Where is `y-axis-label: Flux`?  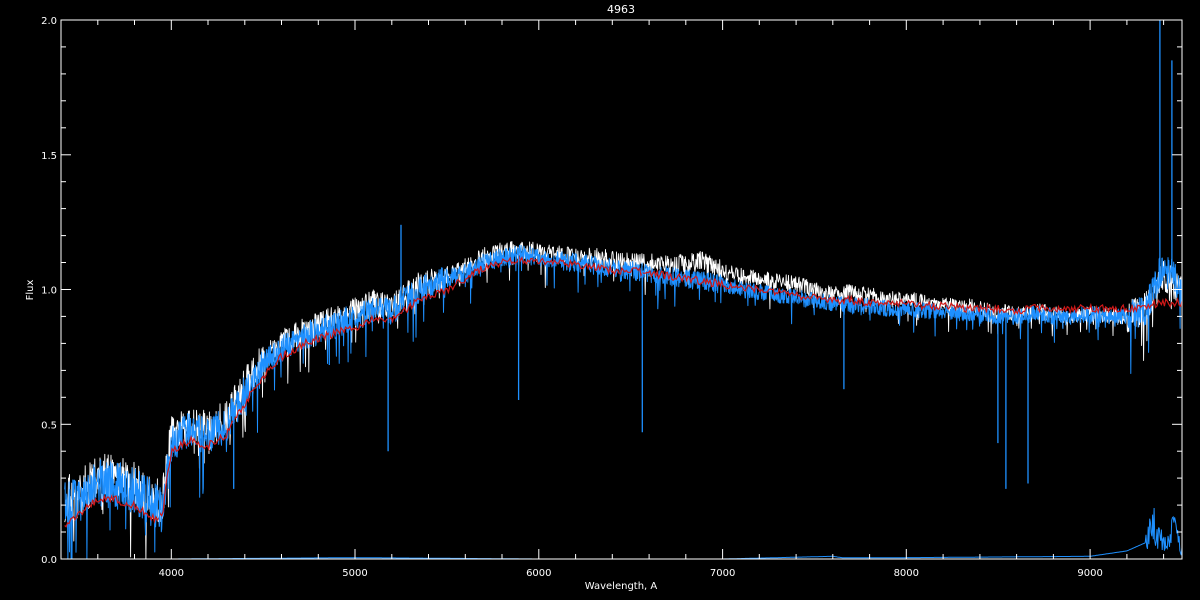 y-axis-label: Flux is located at coordinates (30, 290).